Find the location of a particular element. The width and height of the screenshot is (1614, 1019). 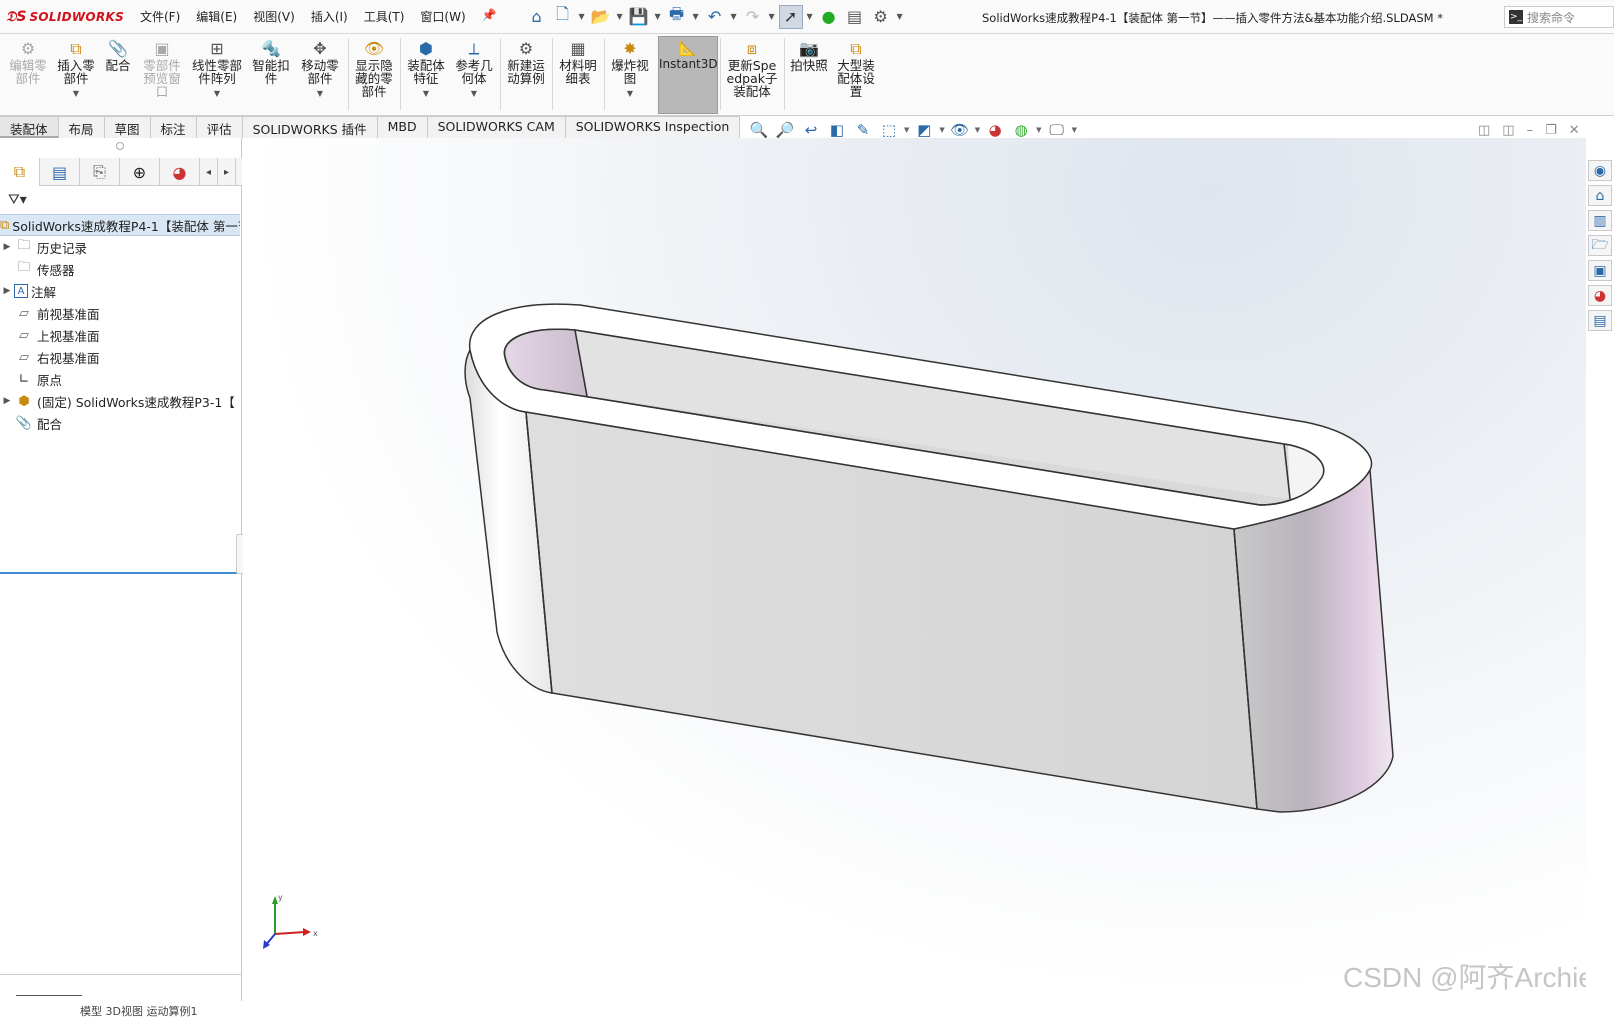

bill-of-materials-button: ▦ 材料明细表 is located at coordinates (578, 61).